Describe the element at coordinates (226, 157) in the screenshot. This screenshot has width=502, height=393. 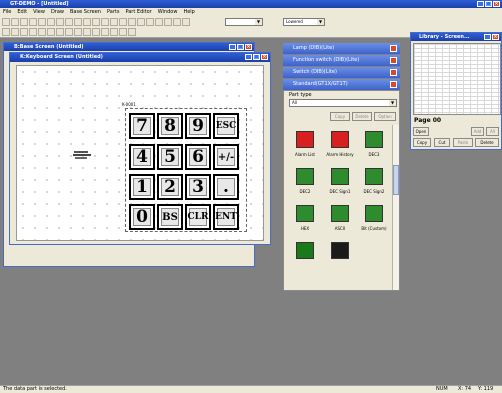
I see `key-plus-minus: +/-` at that location.